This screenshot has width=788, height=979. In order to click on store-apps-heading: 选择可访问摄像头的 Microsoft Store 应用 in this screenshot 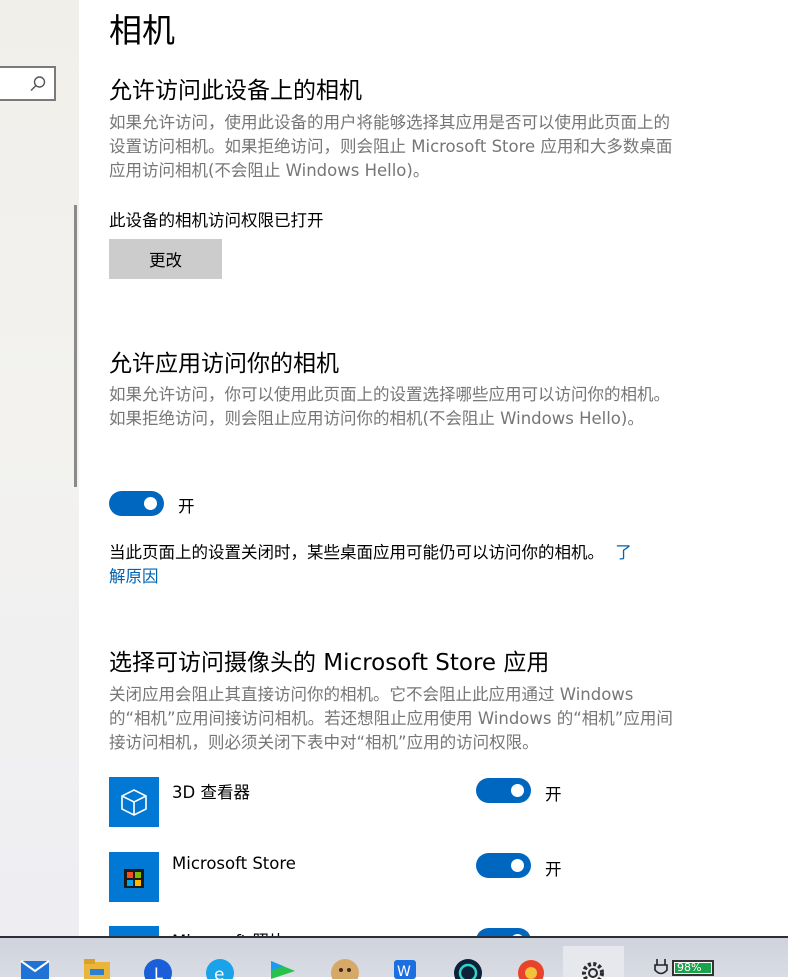, I will do `click(329, 663)`.